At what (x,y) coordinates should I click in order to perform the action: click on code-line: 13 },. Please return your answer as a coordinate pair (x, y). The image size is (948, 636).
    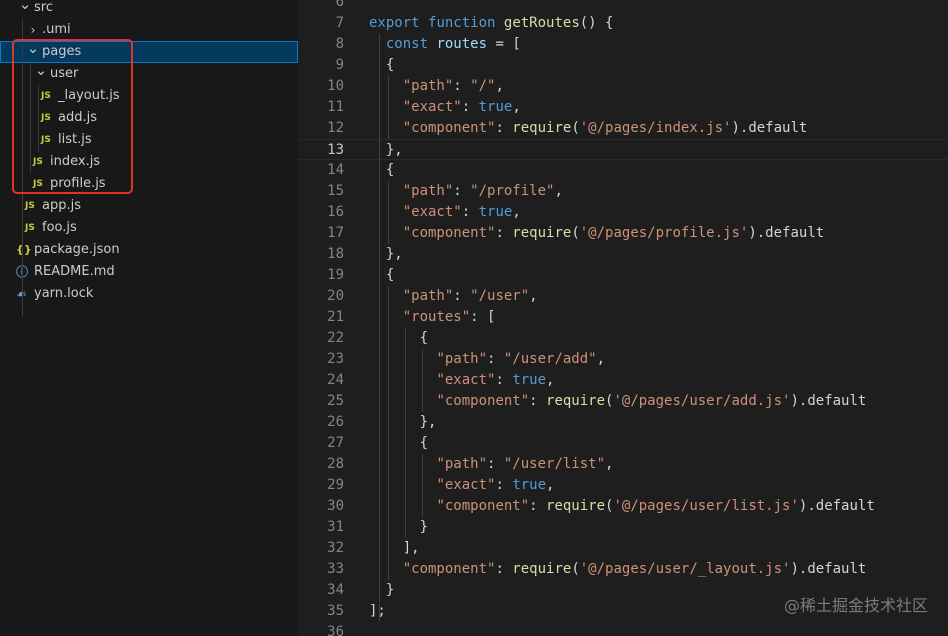
    Looking at the image, I should click on (623, 149).